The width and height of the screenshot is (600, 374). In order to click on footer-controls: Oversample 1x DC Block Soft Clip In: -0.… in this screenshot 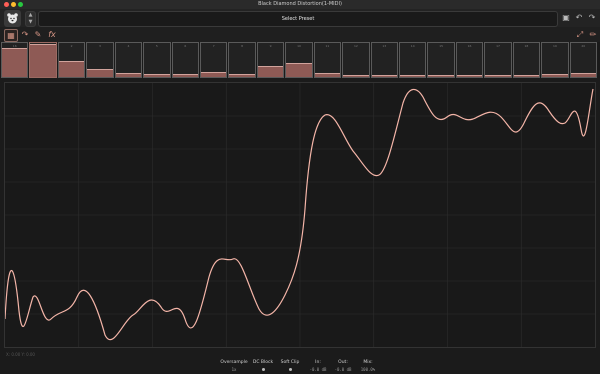, I will do `click(300, 365)`.